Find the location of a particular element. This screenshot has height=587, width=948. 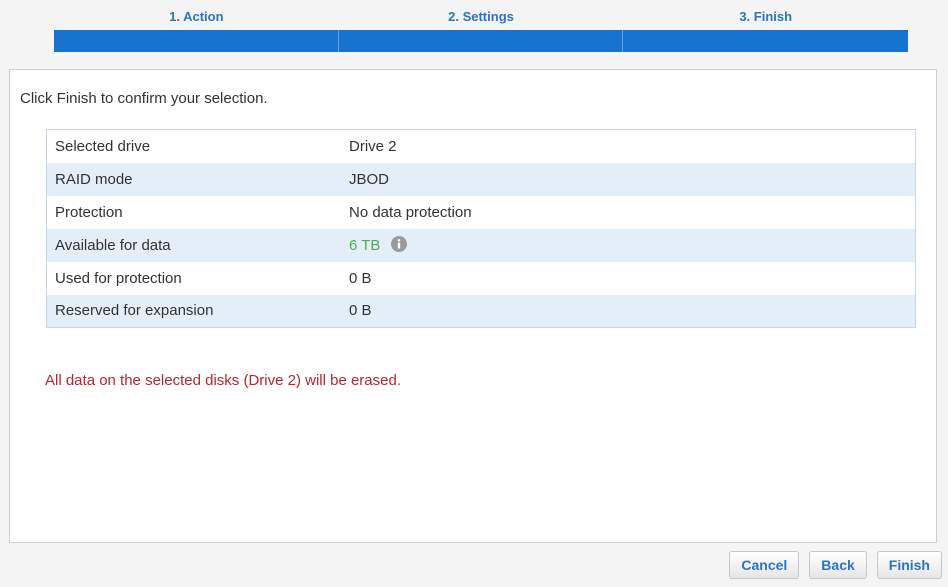

wizard-buttons: Cancel Back Finish is located at coordinates (835, 565).